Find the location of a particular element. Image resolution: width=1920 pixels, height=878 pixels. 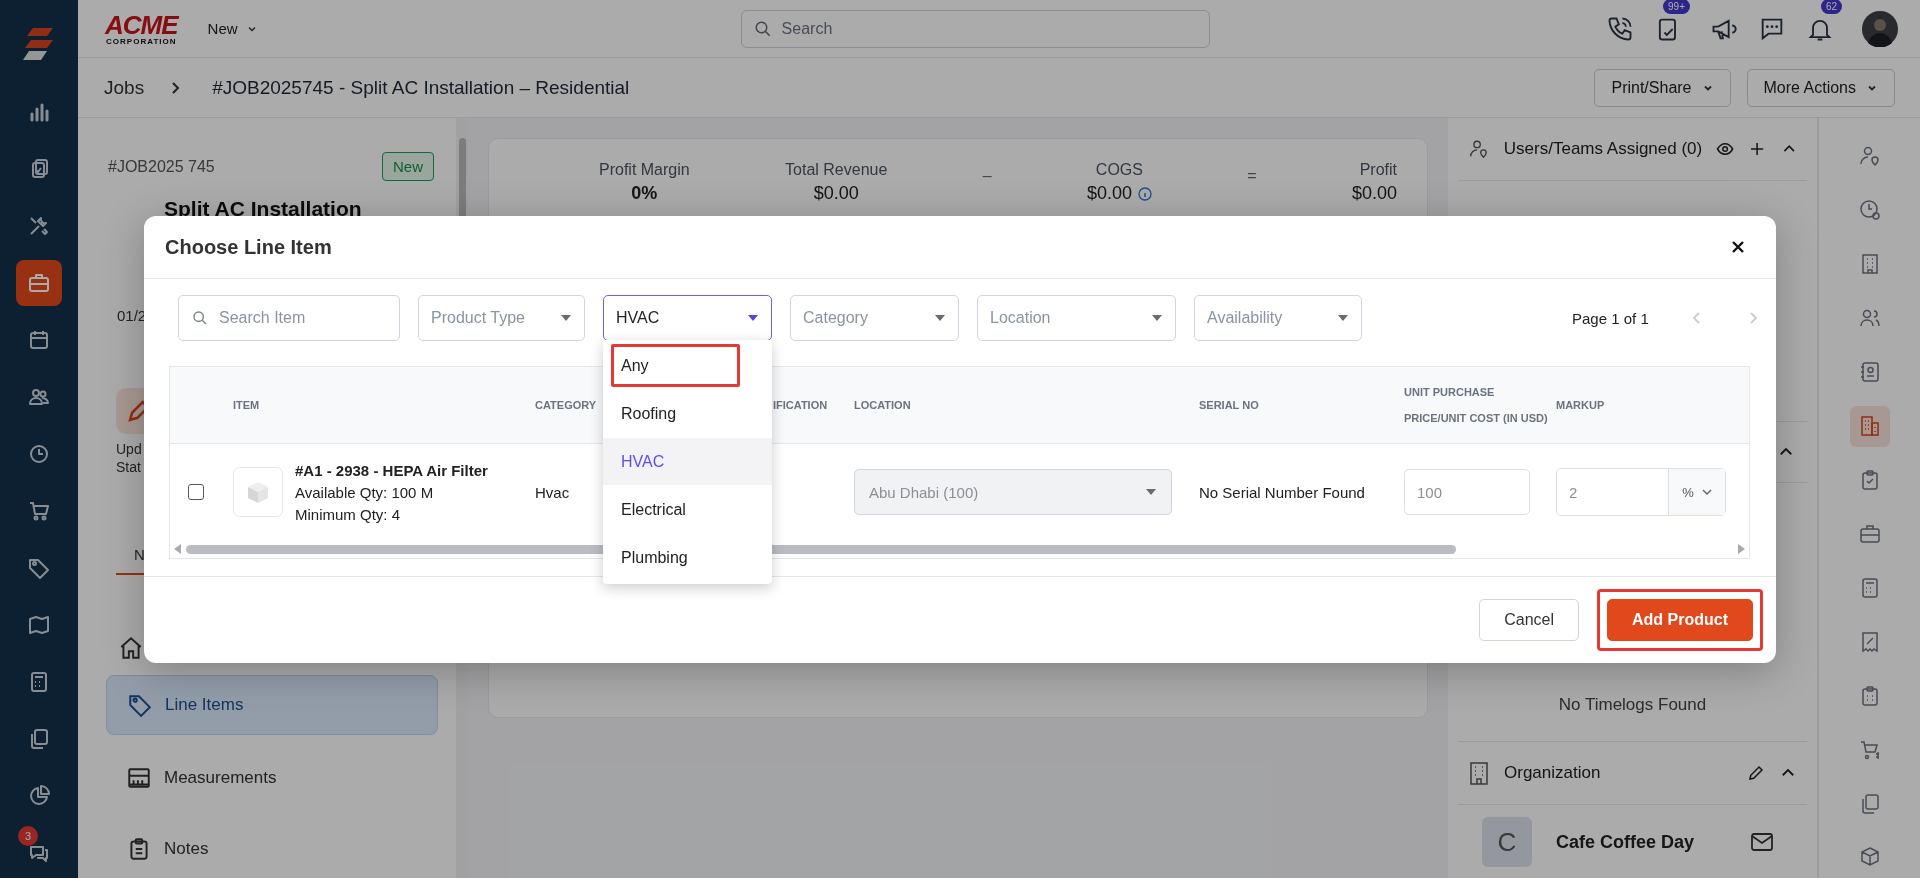

section-title: Users/Teams Assigned (0) is located at coordinates (1603, 149).